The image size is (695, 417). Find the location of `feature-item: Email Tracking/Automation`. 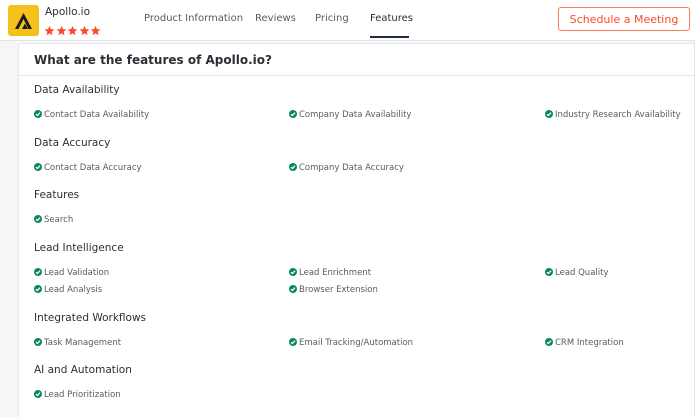

feature-item: Email Tracking/Automation is located at coordinates (351, 343).